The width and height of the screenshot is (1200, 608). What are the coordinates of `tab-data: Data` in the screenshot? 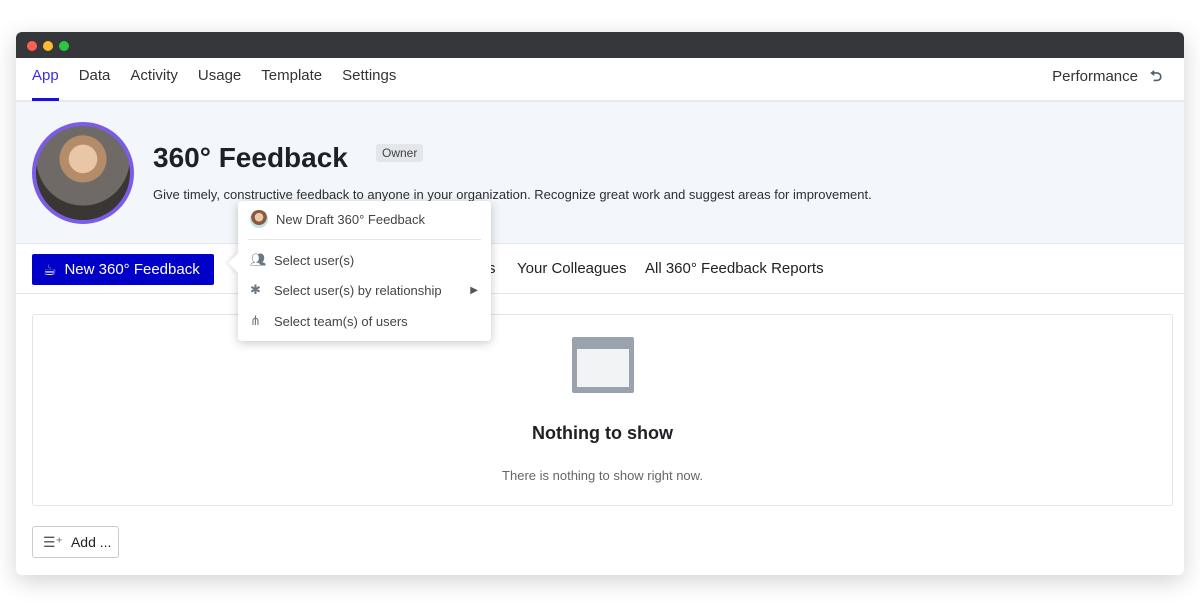 It's located at (95, 79).